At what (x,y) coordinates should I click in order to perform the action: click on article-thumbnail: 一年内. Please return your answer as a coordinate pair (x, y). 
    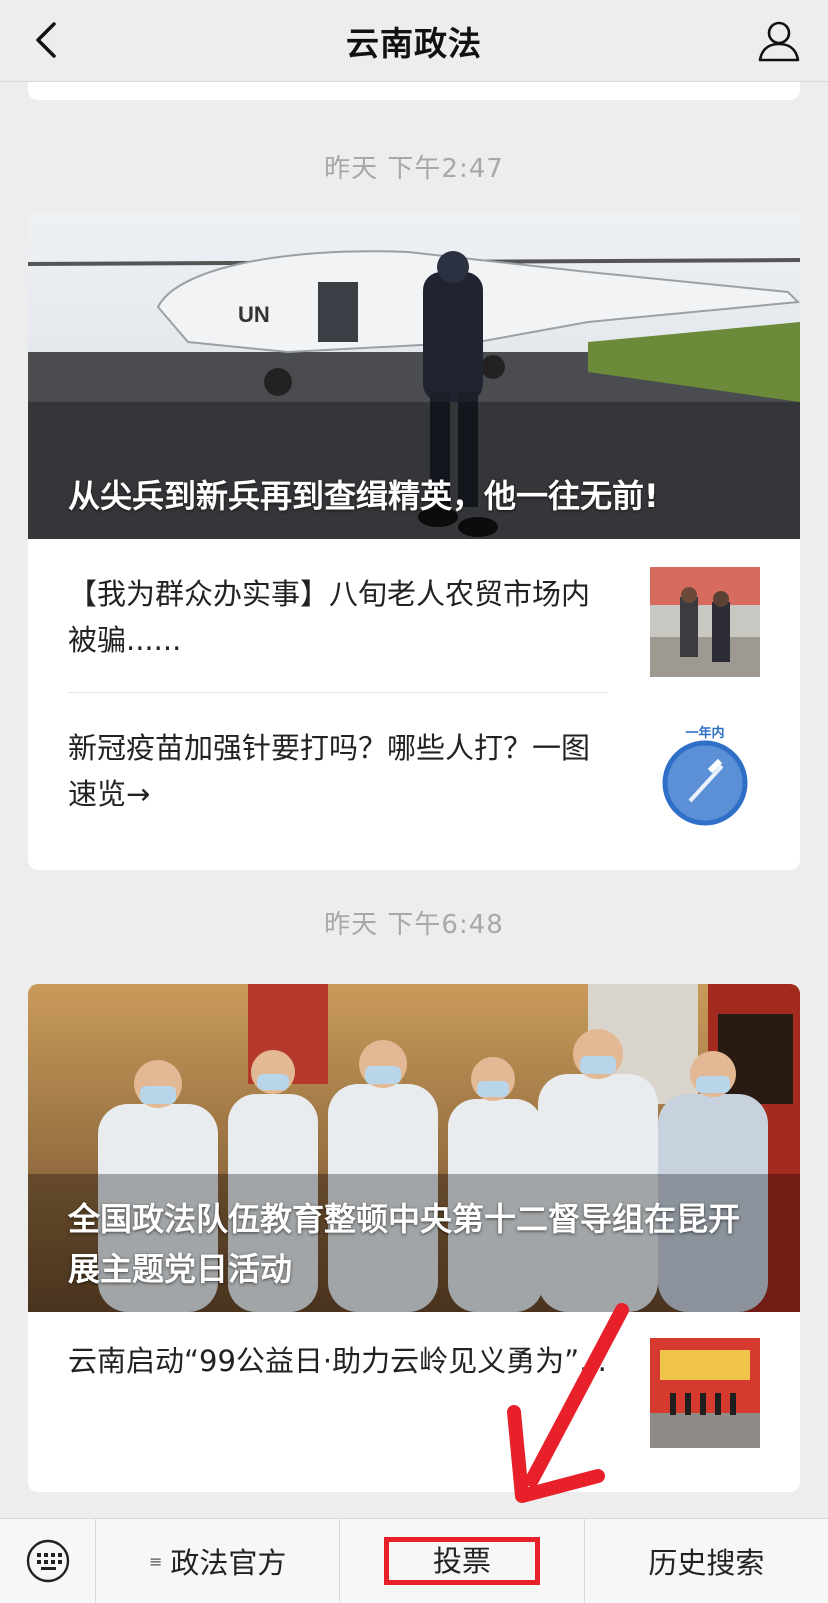
    Looking at the image, I should click on (705, 776).